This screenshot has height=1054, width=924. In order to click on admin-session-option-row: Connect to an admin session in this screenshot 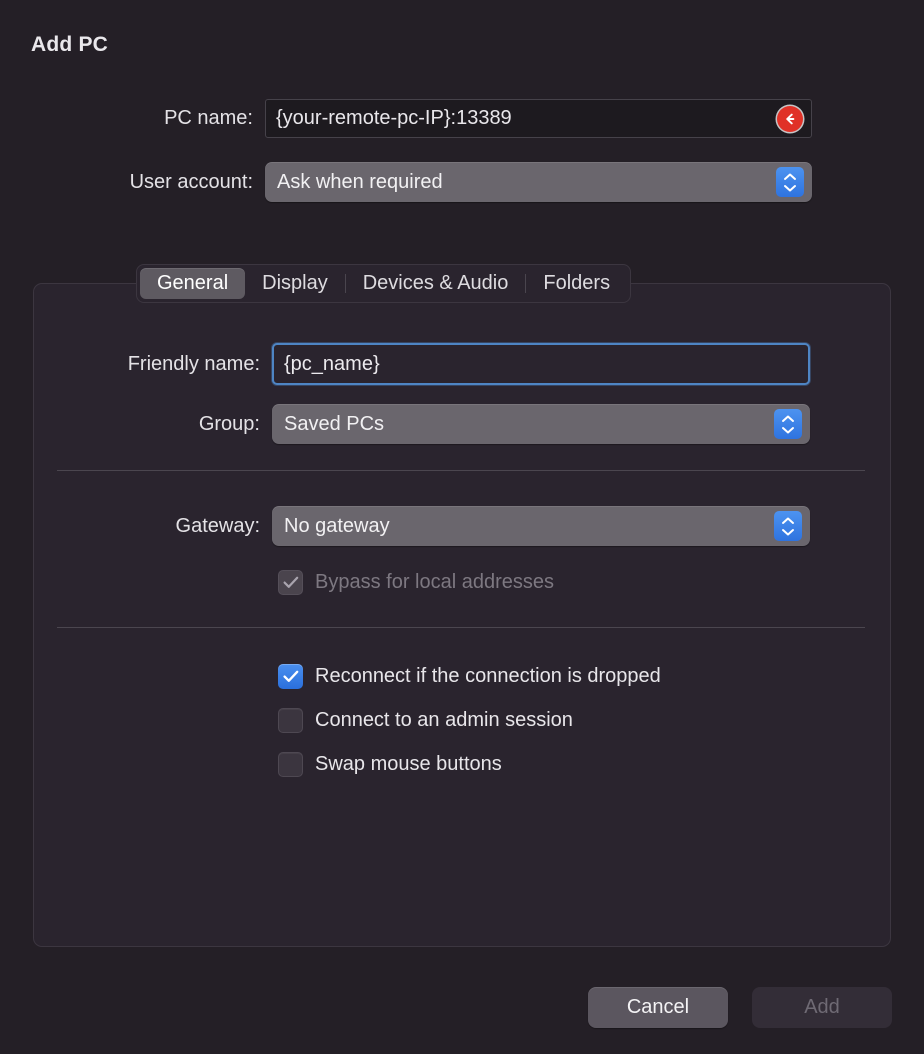, I will do `click(425, 720)`.